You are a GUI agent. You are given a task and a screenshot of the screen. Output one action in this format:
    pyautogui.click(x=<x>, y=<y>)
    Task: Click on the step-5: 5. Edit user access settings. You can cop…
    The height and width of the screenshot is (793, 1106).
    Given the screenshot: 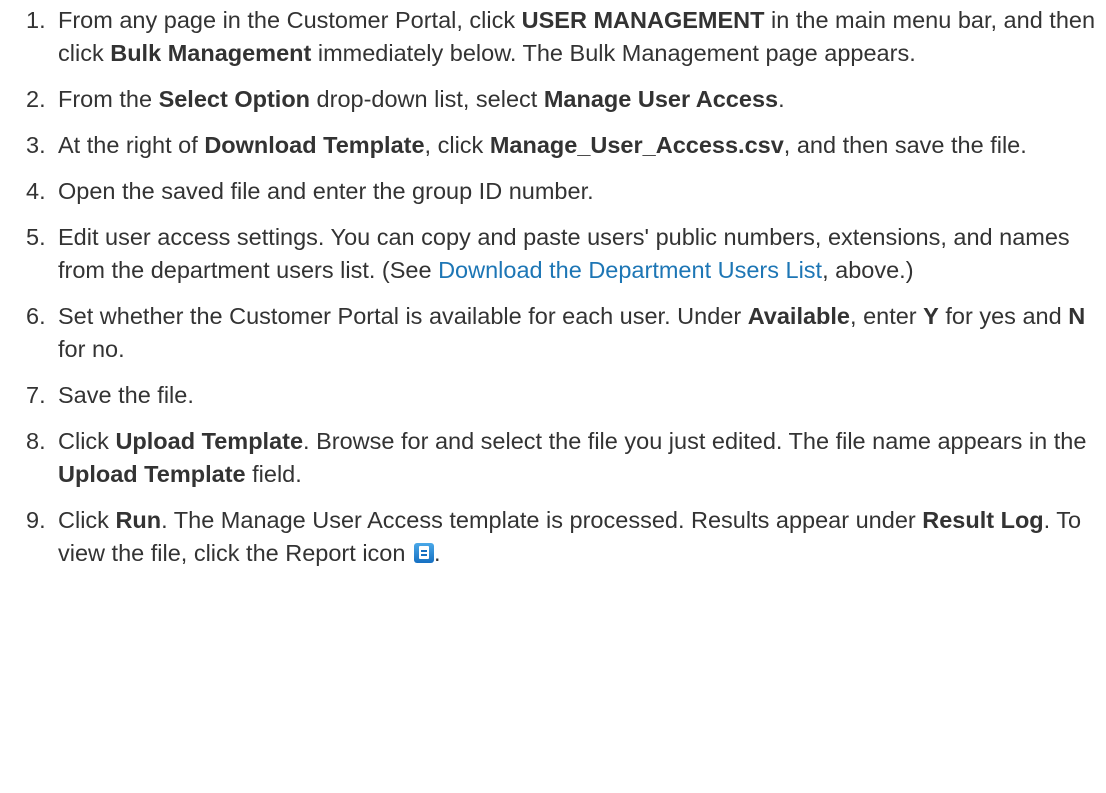 What is the action you would take?
    pyautogui.click(x=561, y=254)
    